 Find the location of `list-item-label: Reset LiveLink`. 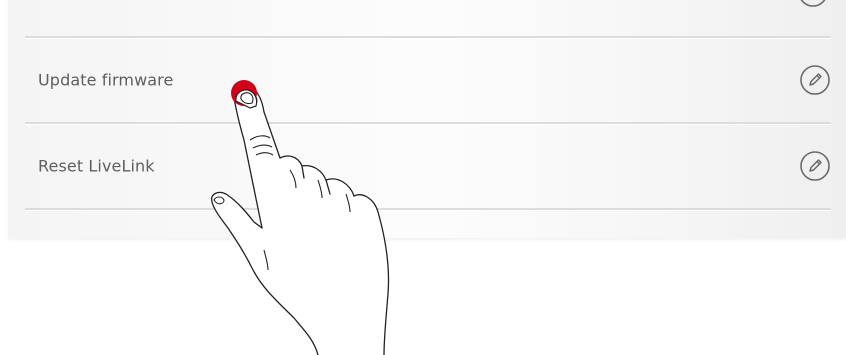

list-item-label: Reset LiveLink is located at coordinates (96, 166).